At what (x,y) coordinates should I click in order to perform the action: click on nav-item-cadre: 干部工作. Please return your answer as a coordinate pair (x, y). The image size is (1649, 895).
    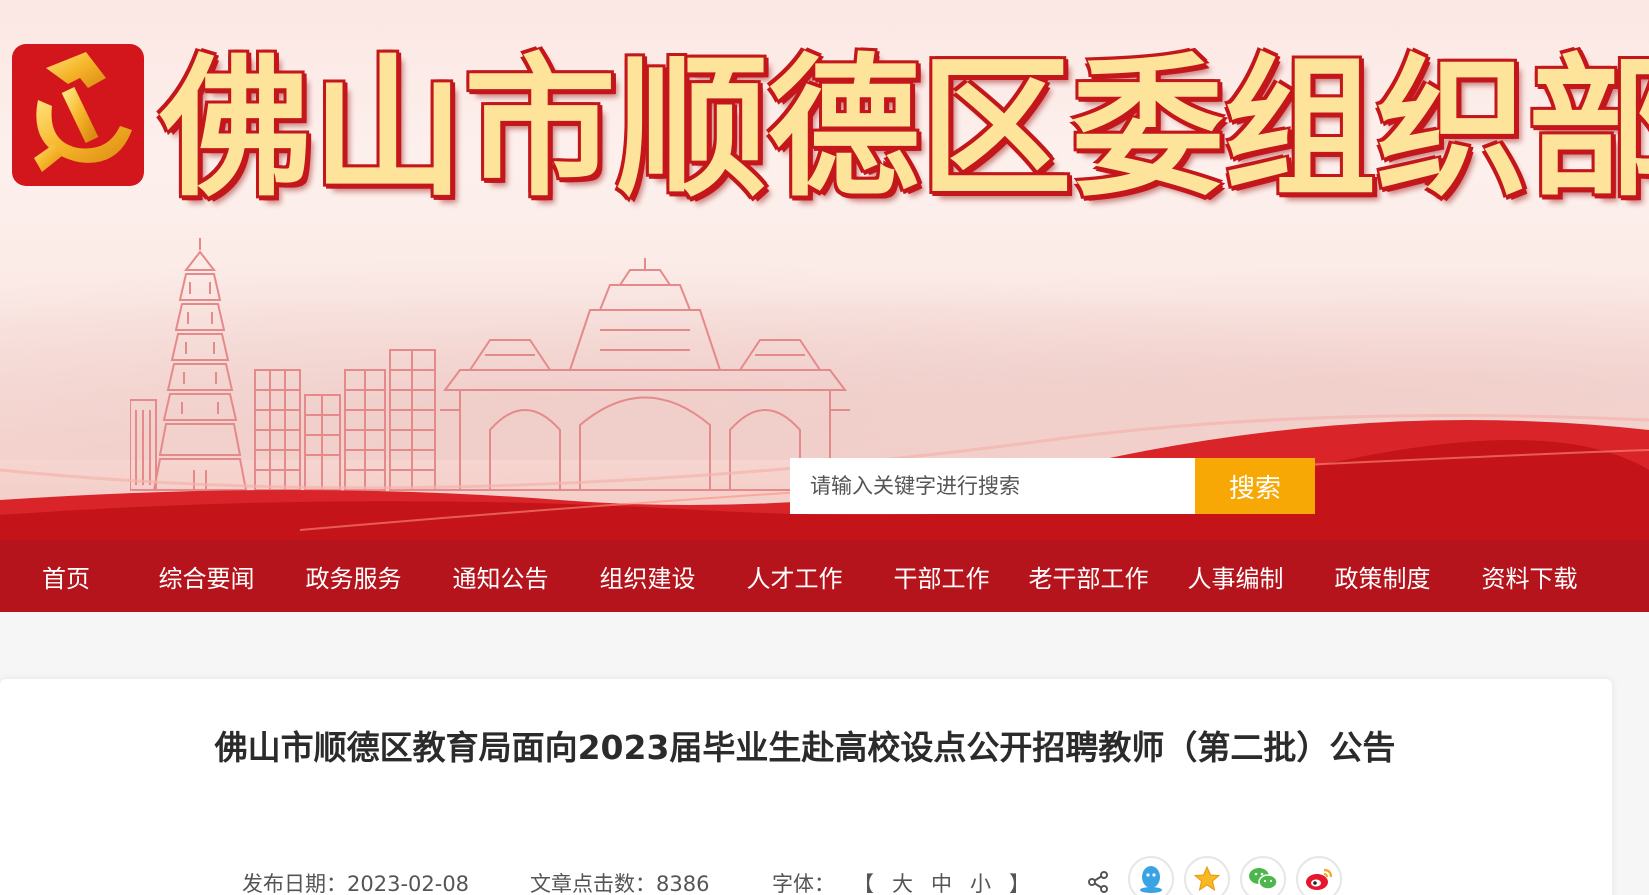
    Looking at the image, I should click on (941, 576).